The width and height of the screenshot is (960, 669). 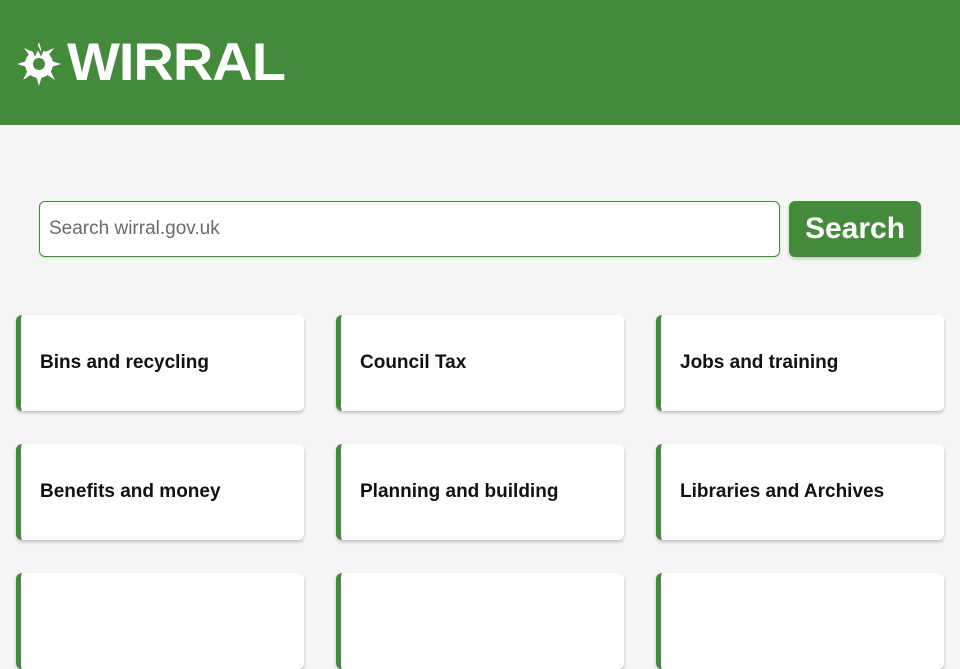 What do you see at coordinates (176, 61) in the screenshot?
I see `logo-wordmark: WIRRAL` at bounding box center [176, 61].